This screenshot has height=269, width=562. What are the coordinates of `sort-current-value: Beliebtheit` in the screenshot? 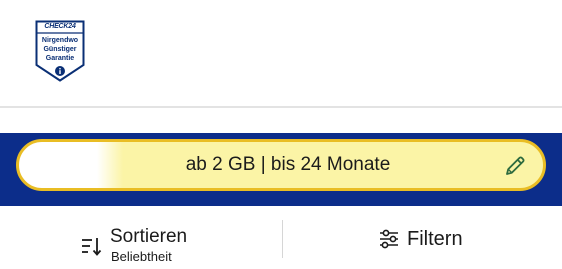 It's located at (141, 256).